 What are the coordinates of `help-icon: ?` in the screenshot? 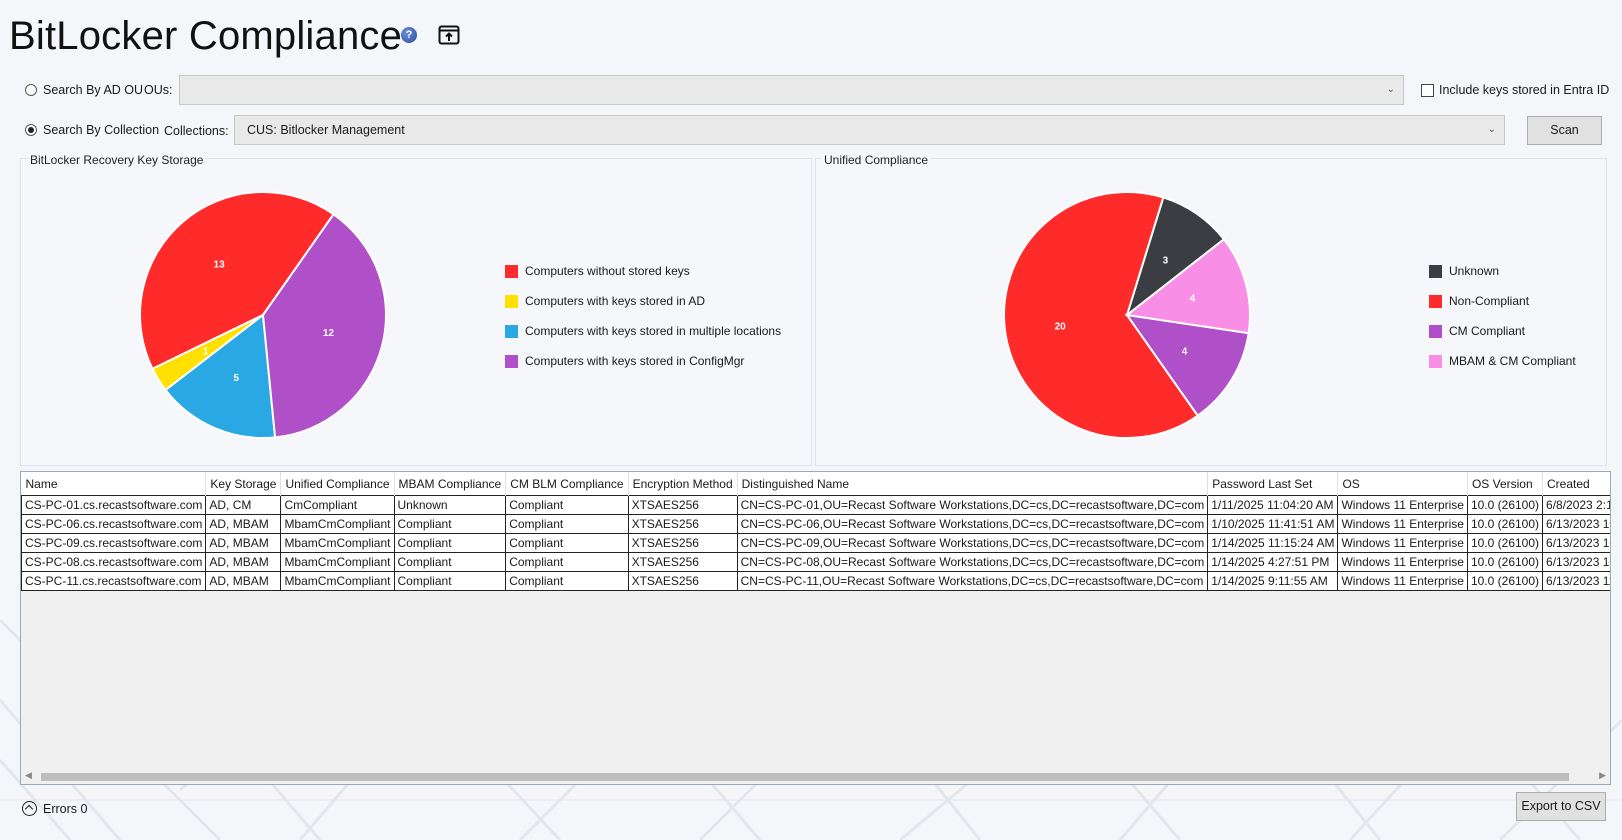 It's located at (409, 35).